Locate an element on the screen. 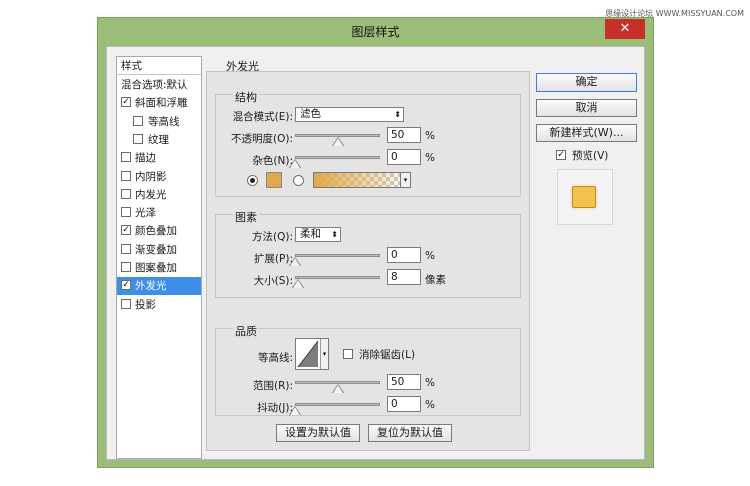  preview-swatch is located at coordinates (584, 197).